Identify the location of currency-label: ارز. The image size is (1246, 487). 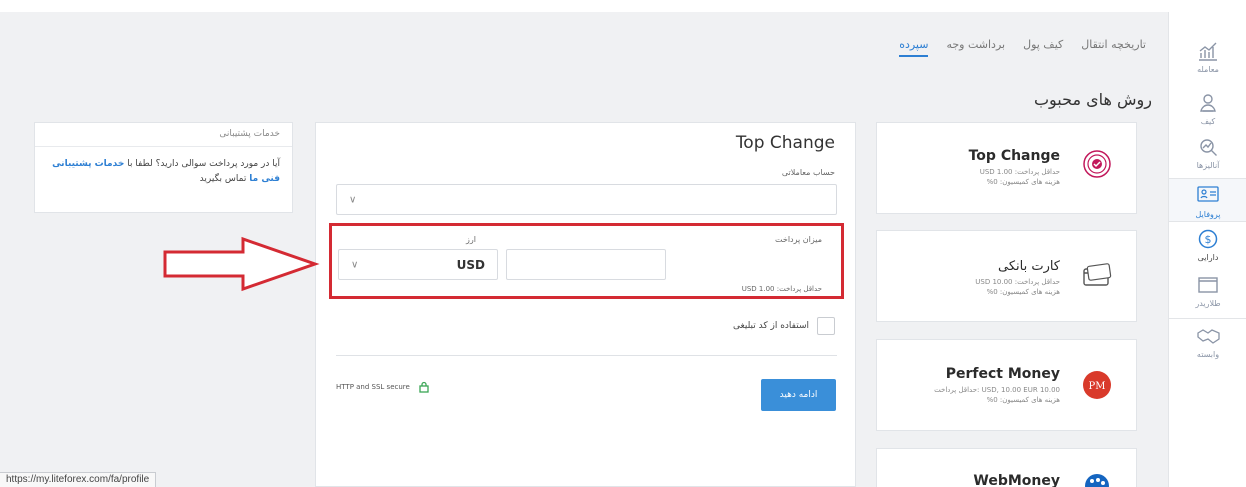
(471, 239).